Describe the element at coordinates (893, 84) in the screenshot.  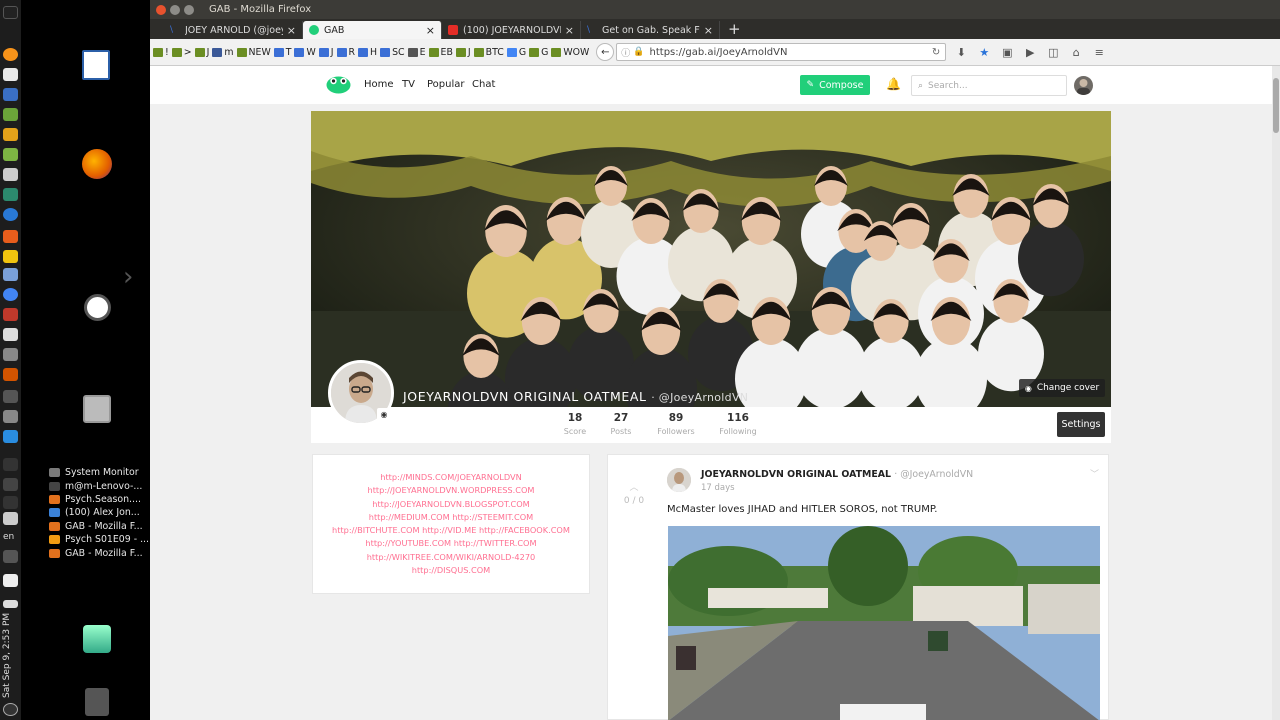
I see `notifications-bell-icon: 🔔` at that location.